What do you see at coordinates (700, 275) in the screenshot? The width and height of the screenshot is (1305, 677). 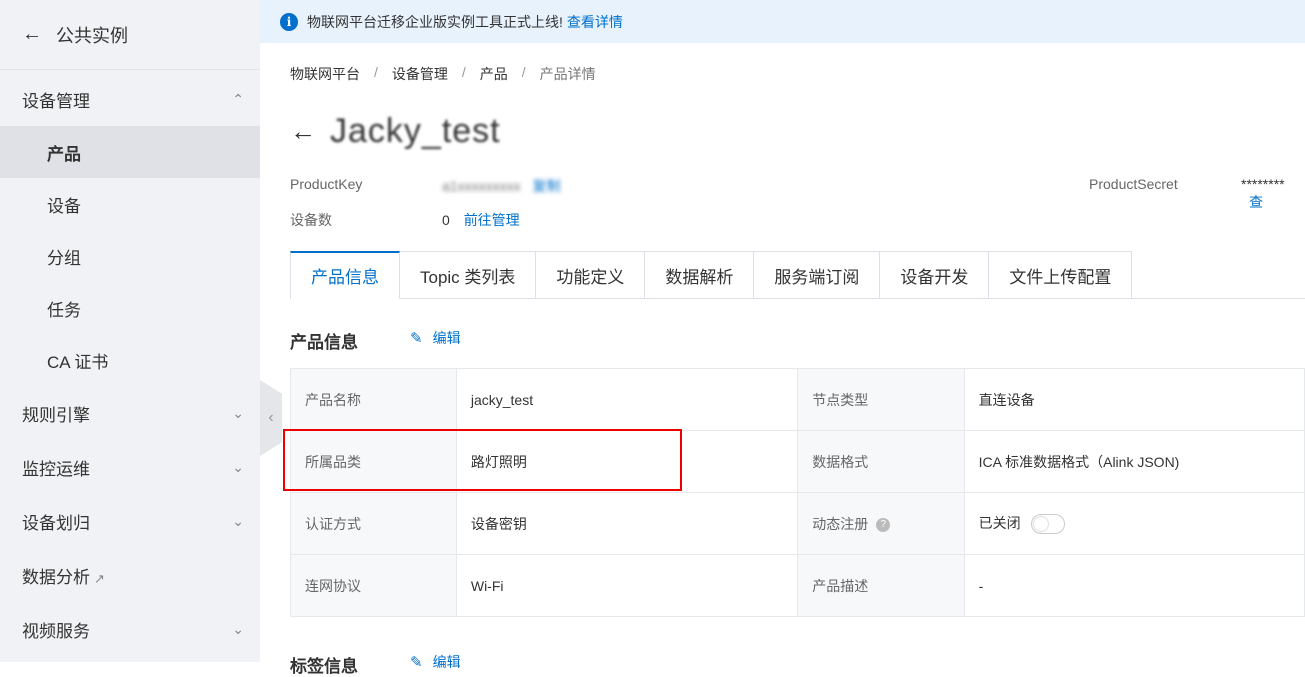 I see `tab-data-parsing: 数据解析` at bounding box center [700, 275].